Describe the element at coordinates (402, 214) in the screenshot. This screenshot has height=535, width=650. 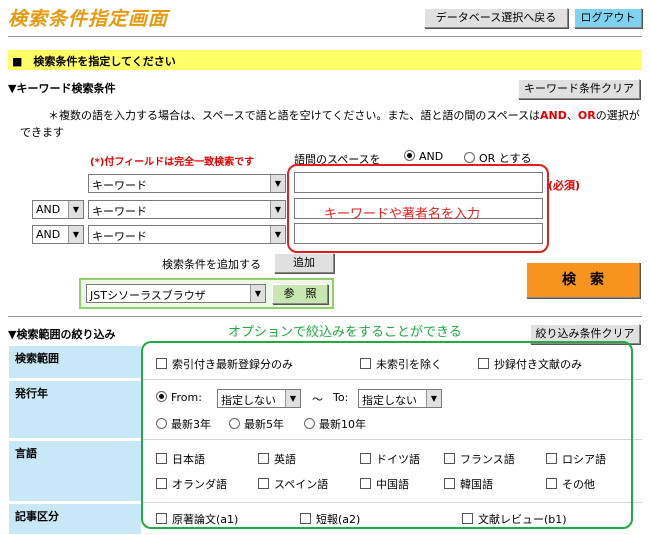
I see `keyword-callout-text: キーワードや著者名を入力` at that location.